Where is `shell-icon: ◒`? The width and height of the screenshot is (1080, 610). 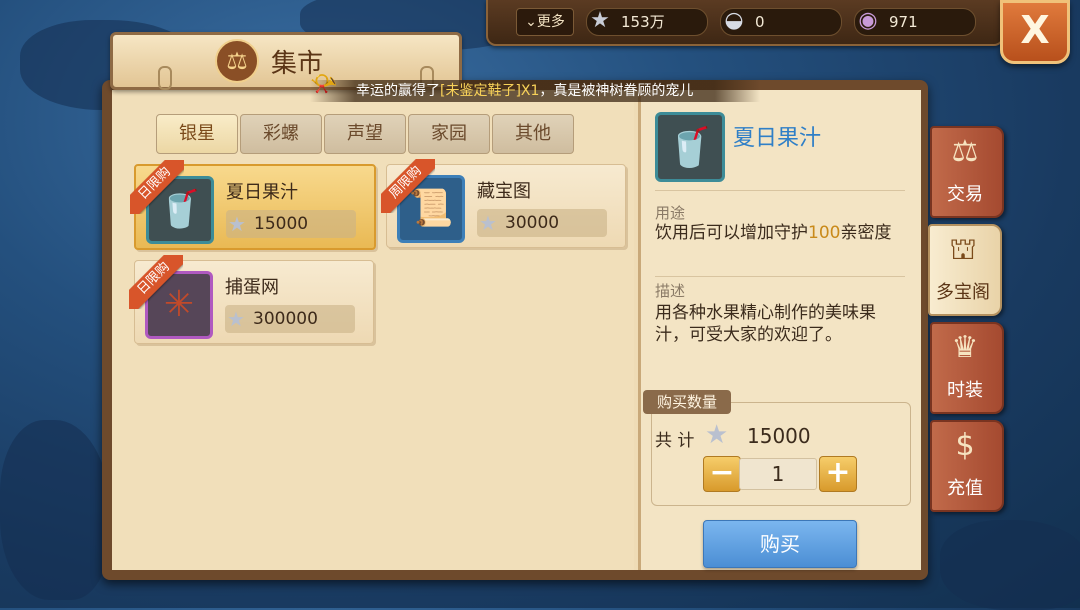
shell-icon: ◒ is located at coordinates (734, 20).